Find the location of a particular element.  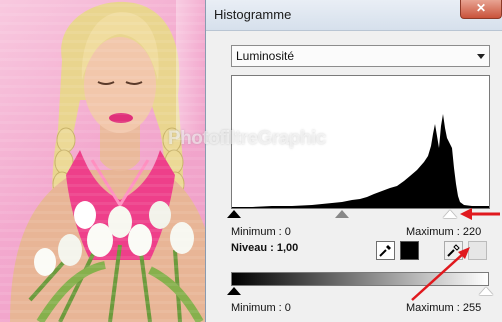

arrow-head-icon is located at coordinates (466, 214).